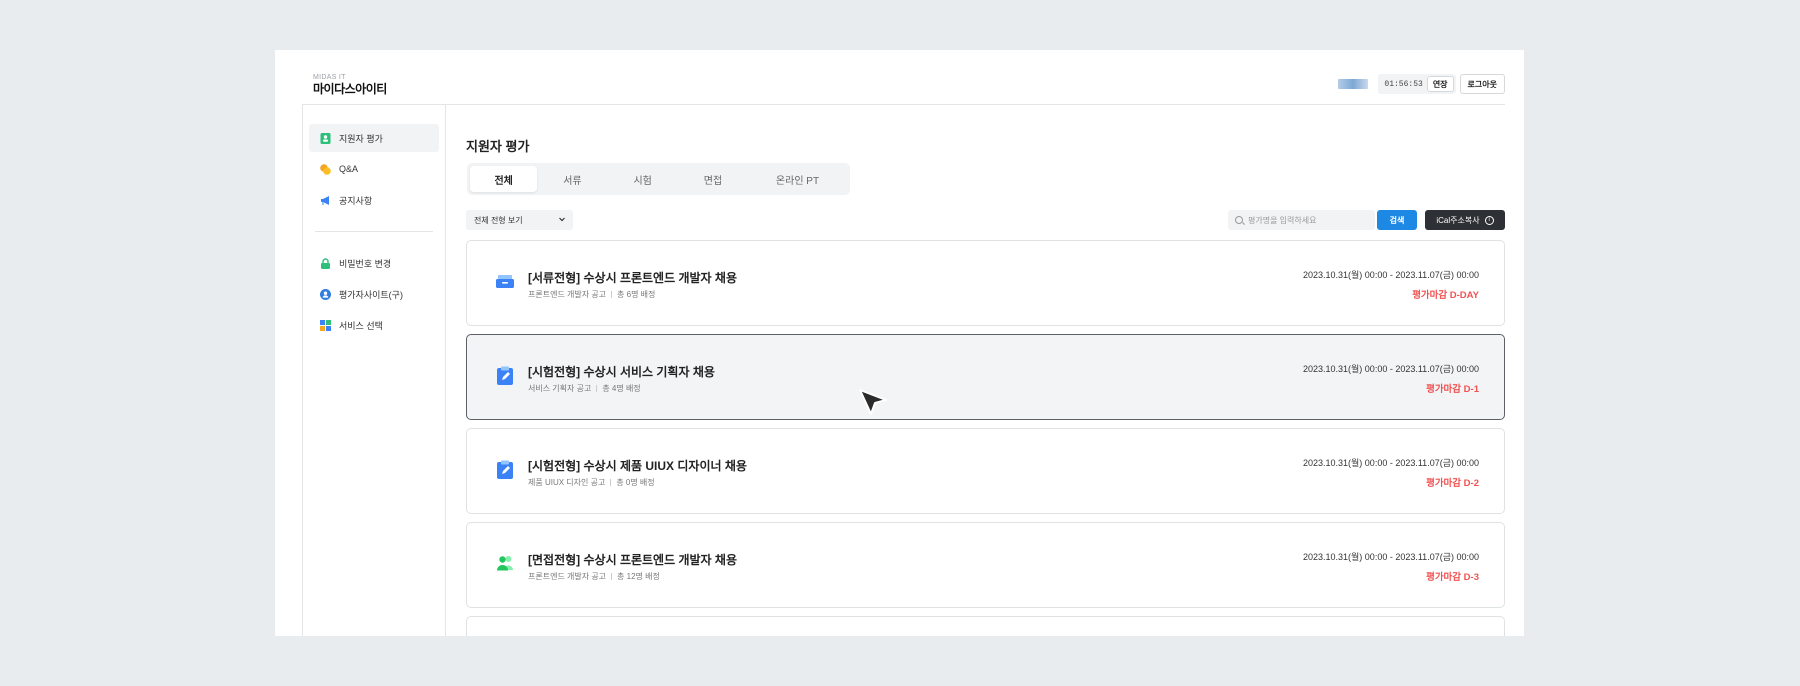 This screenshot has height=686, width=1800. I want to click on search-box, so click(1301, 220).